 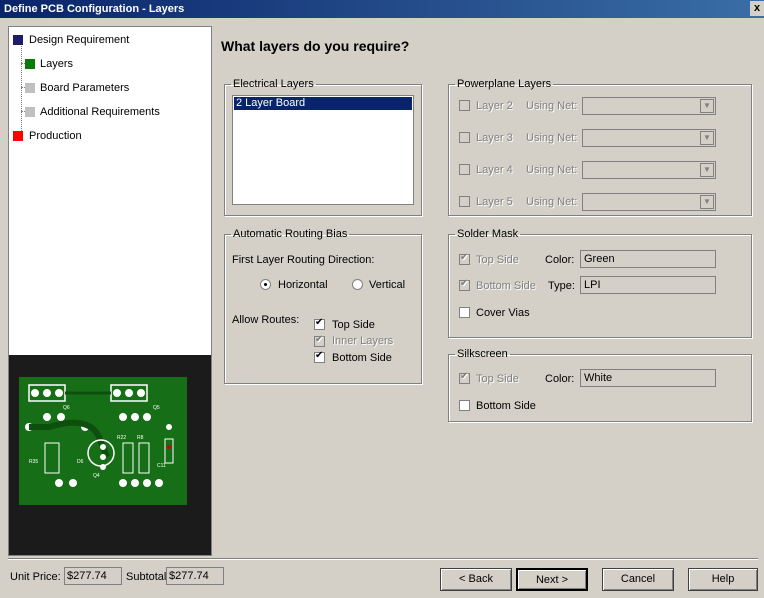 What do you see at coordinates (30, 64) in the screenshot?
I see `step-marker-layers` at bounding box center [30, 64].